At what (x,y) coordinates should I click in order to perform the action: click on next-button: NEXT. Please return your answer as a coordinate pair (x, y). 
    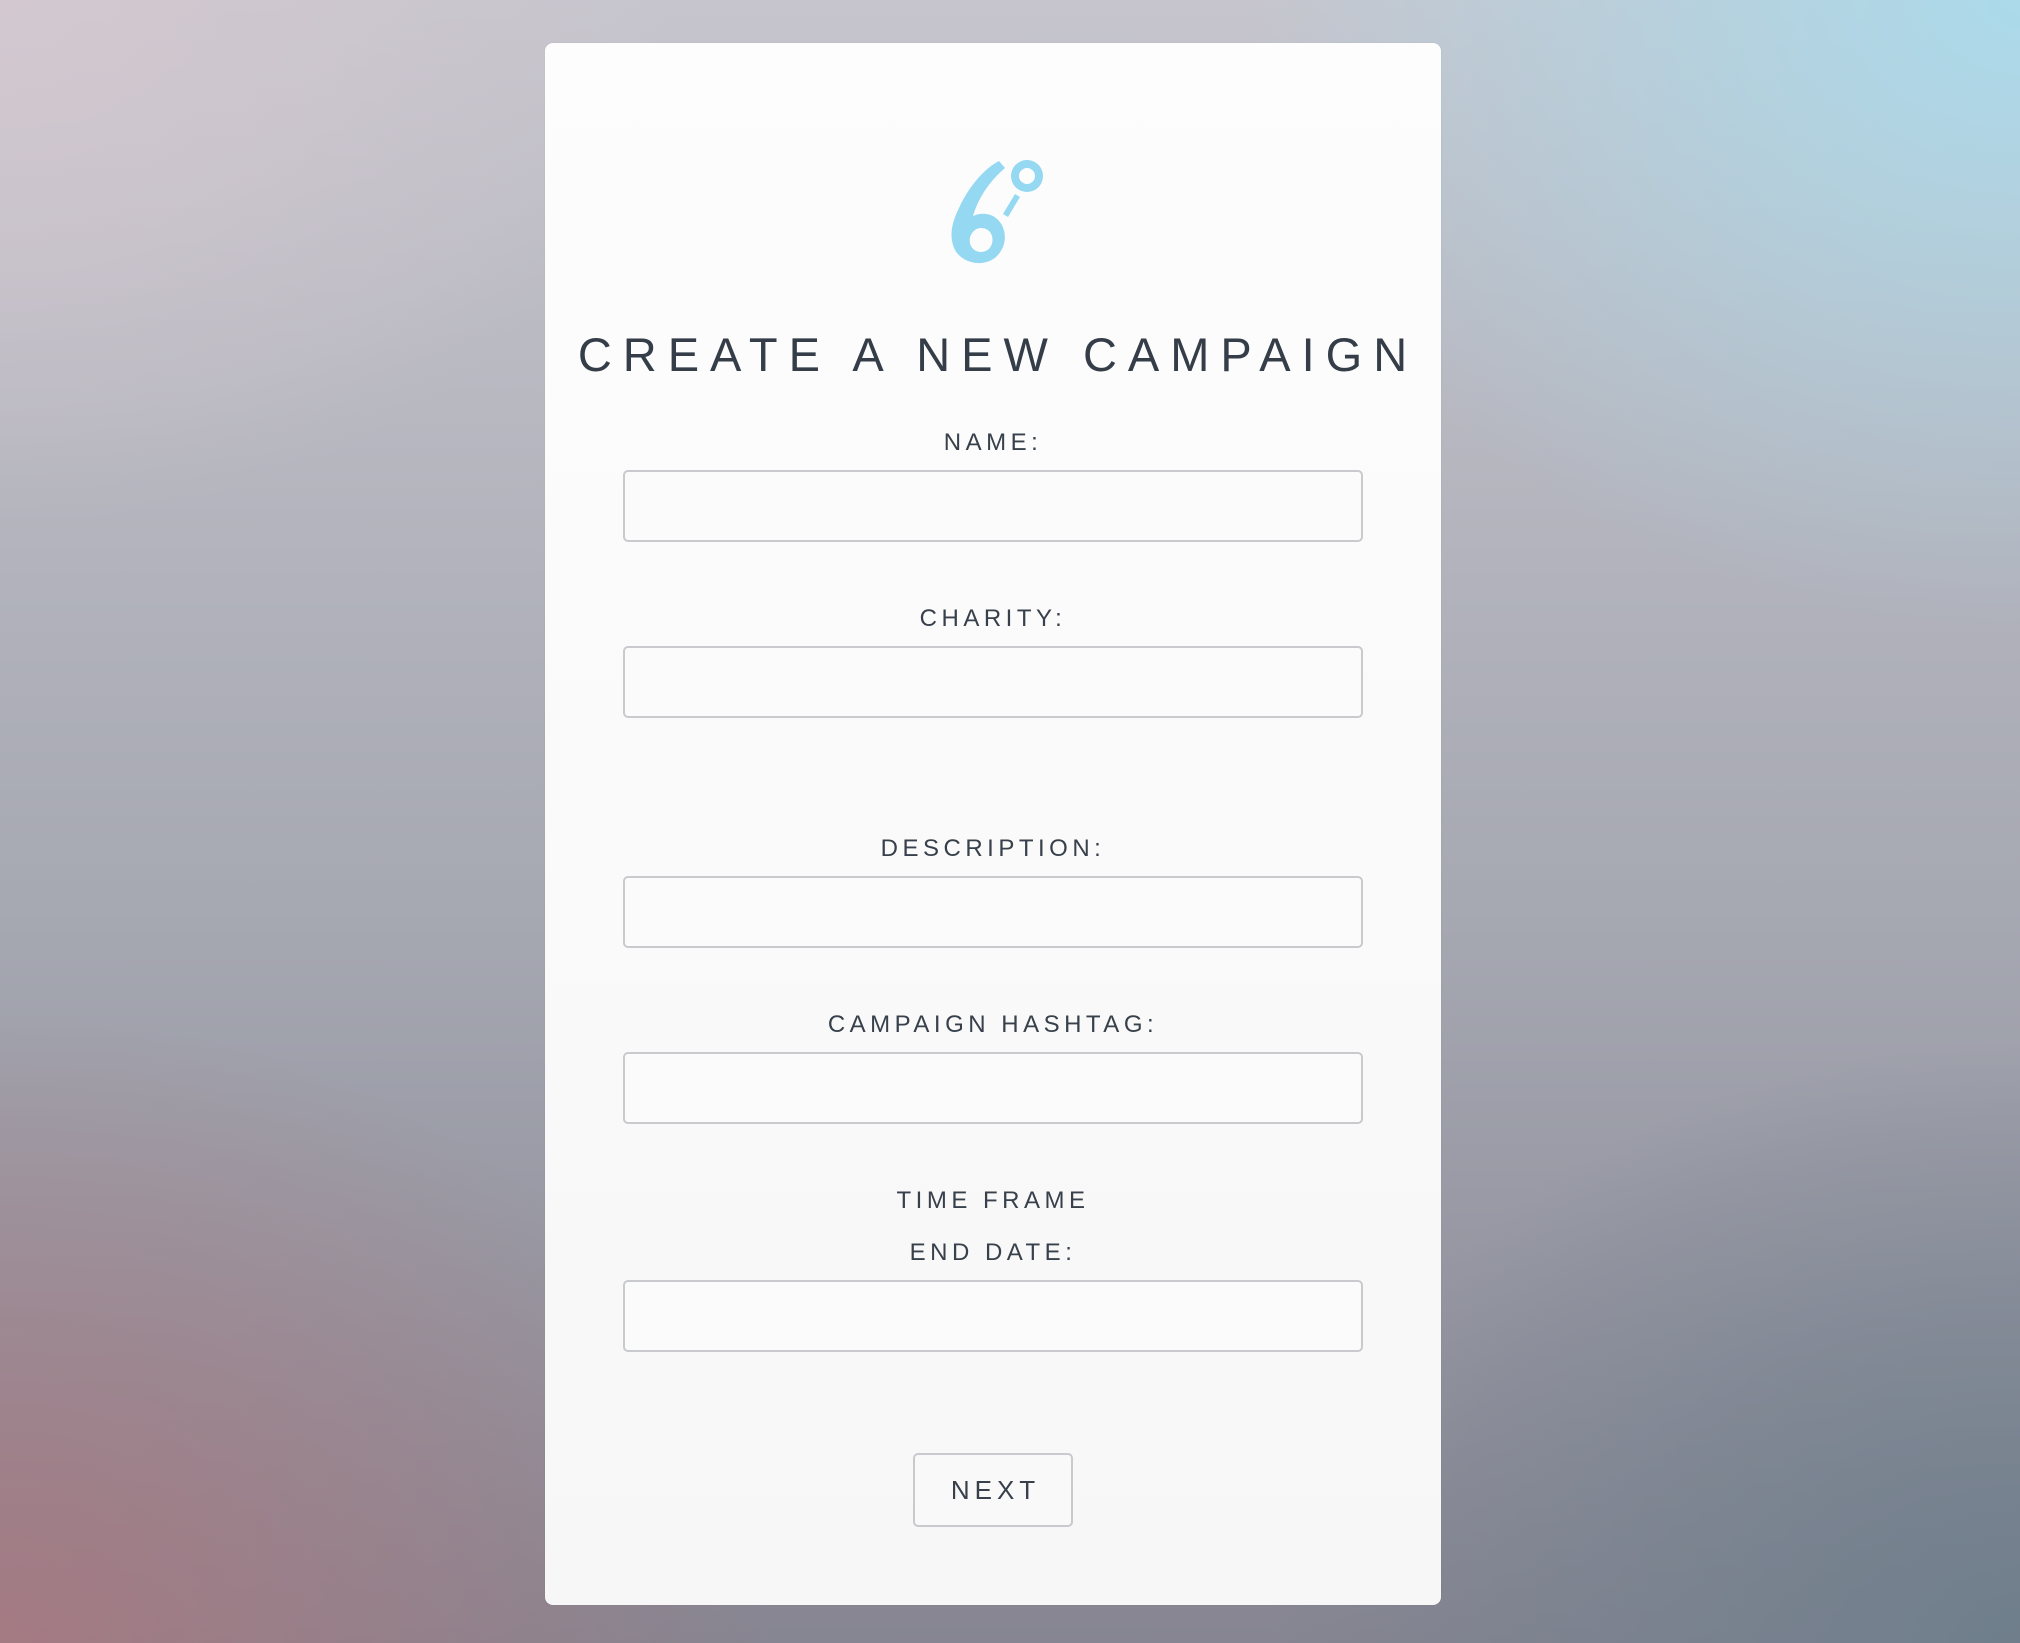
    Looking at the image, I should click on (993, 1490).